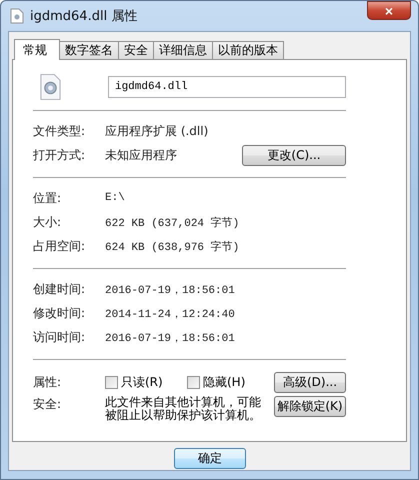  What do you see at coordinates (224, 382) in the screenshot?
I see `checkbox-label: 隐藏(H)` at bounding box center [224, 382].